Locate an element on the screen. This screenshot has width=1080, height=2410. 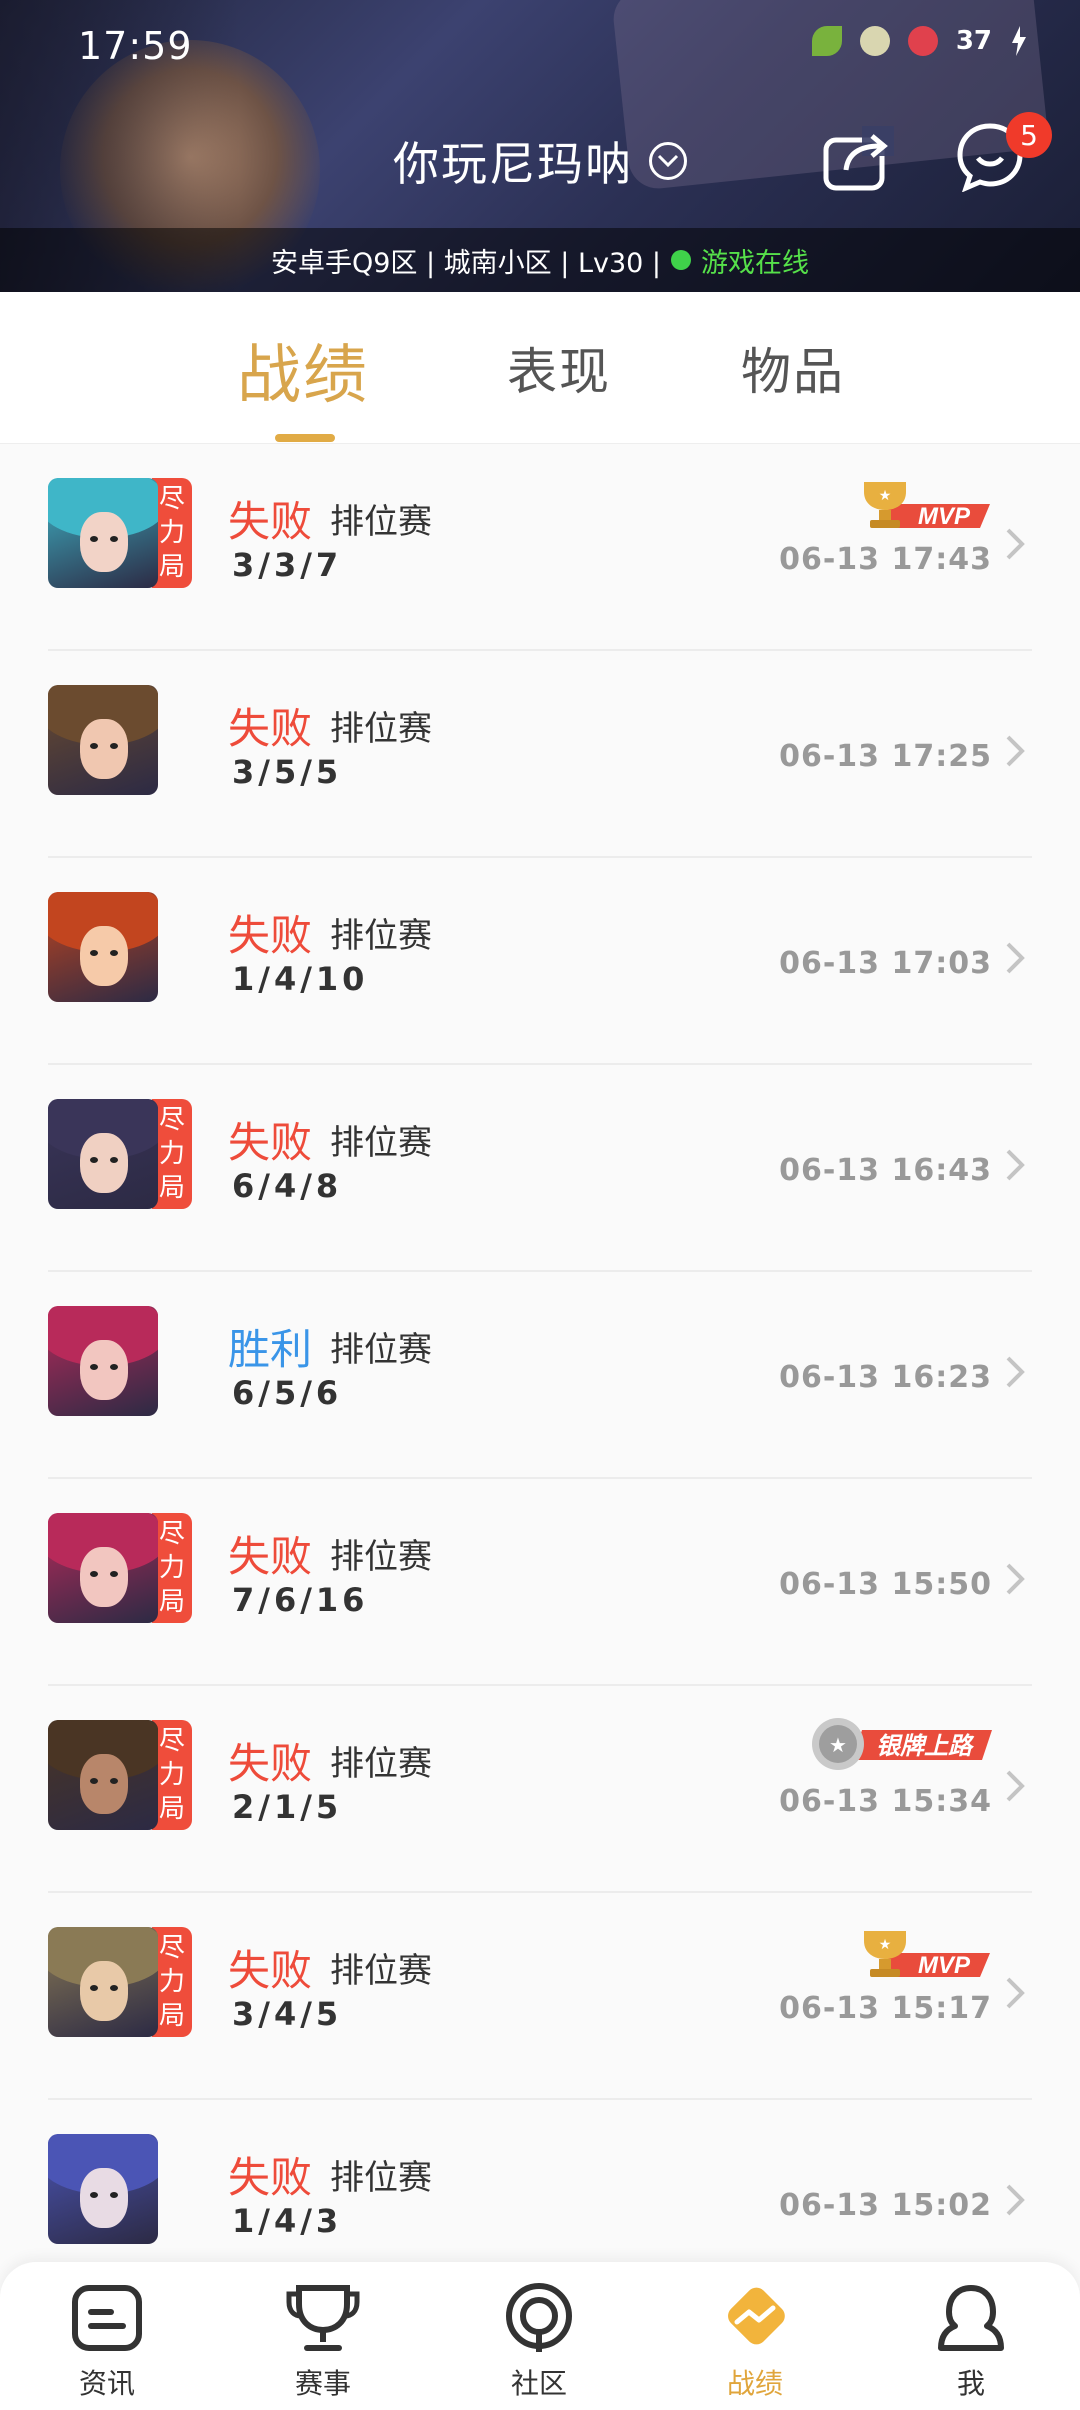
nav-events-label: 赛事 is located at coordinates (322, 2383).